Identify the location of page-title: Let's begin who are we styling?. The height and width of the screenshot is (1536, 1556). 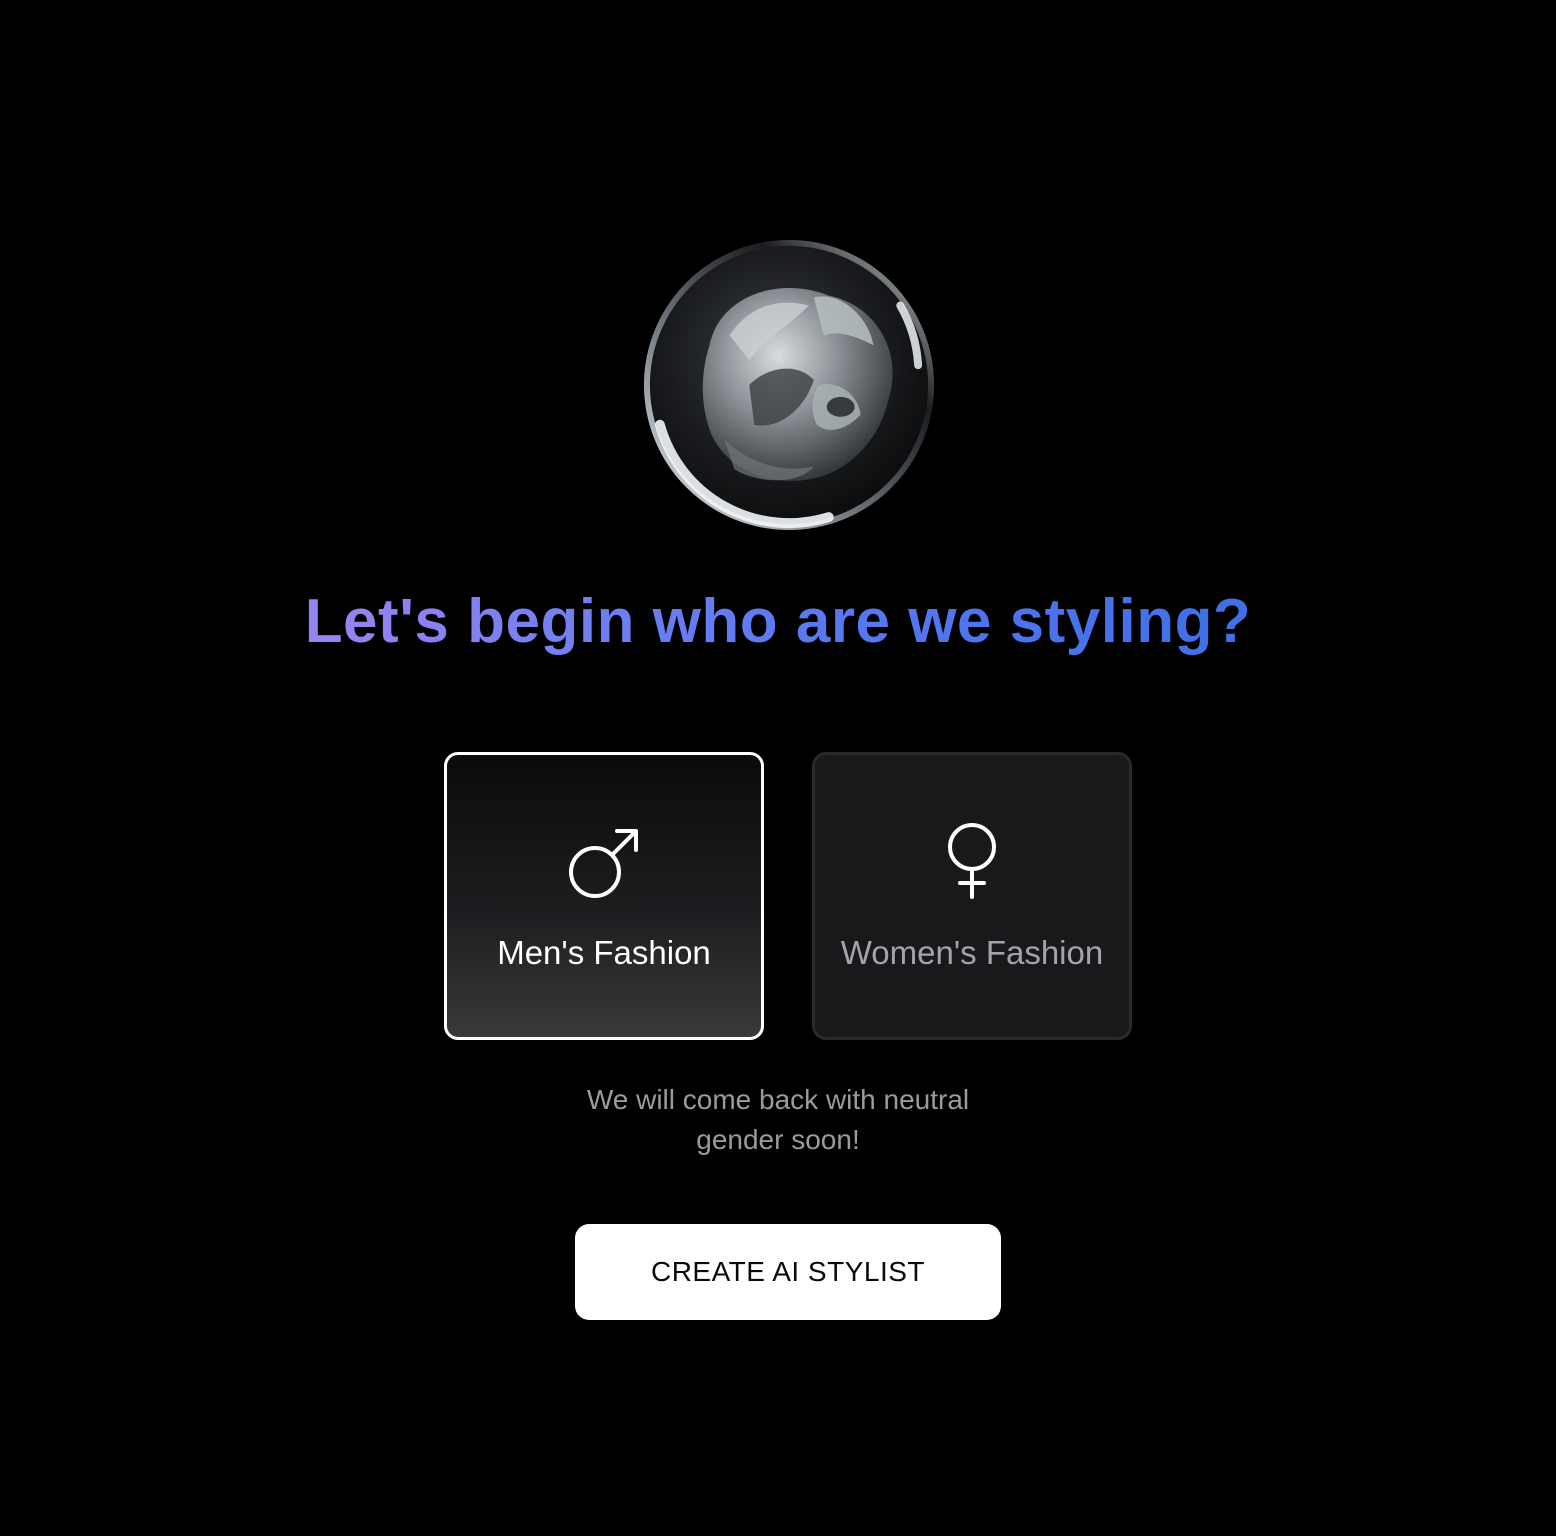
(778, 622).